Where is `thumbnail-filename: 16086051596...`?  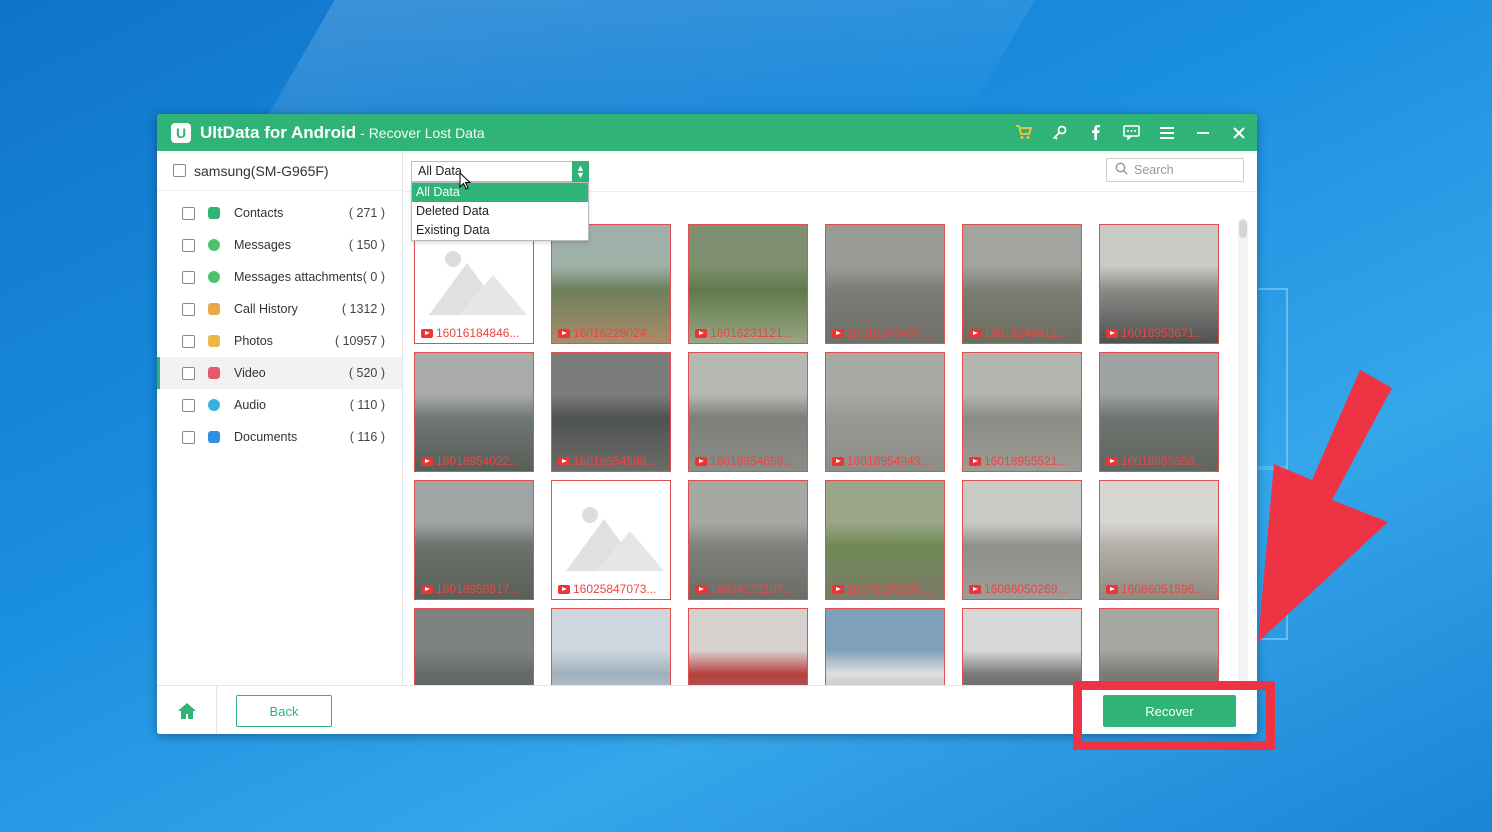
thumbnail-filename: 16086051596... is located at coordinates (1163, 589).